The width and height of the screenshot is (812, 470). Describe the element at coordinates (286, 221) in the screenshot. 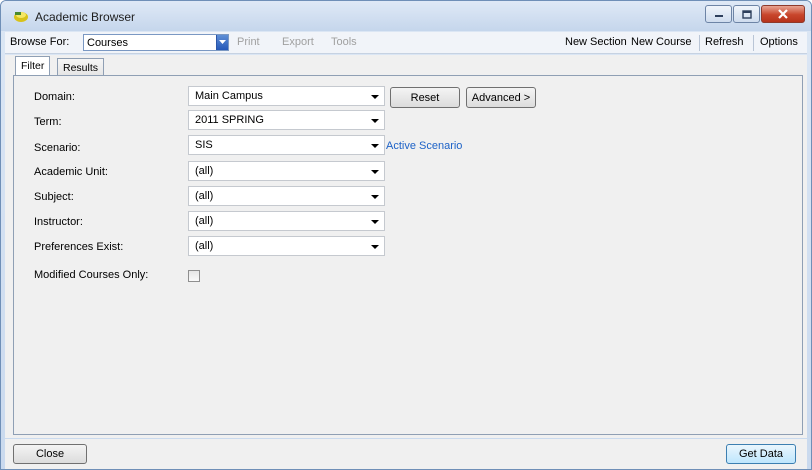

I see `instructor-select: (all)` at that location.